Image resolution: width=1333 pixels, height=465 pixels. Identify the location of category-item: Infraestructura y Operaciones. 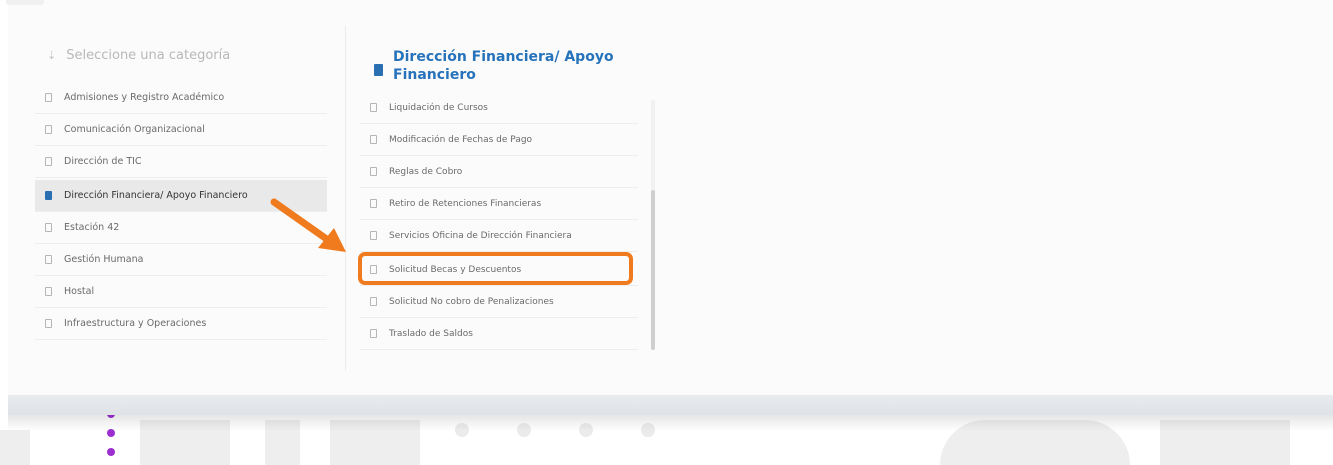
(181, 324).